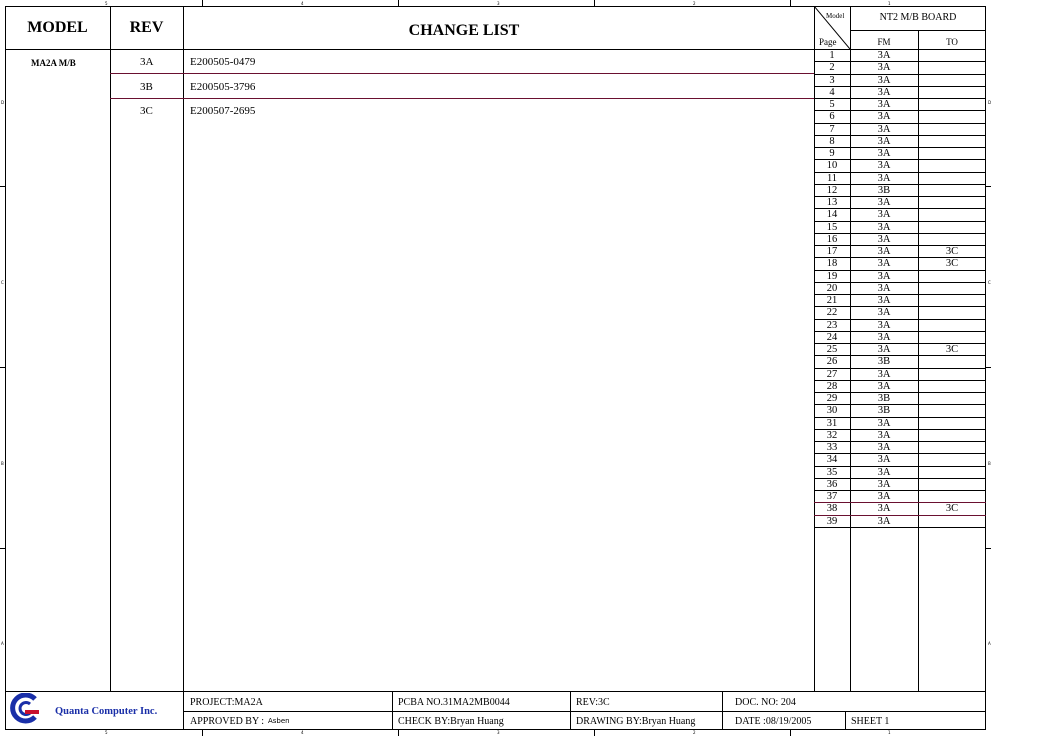  I want to click on sheet-field: SHEET 1, so click(870, 721).